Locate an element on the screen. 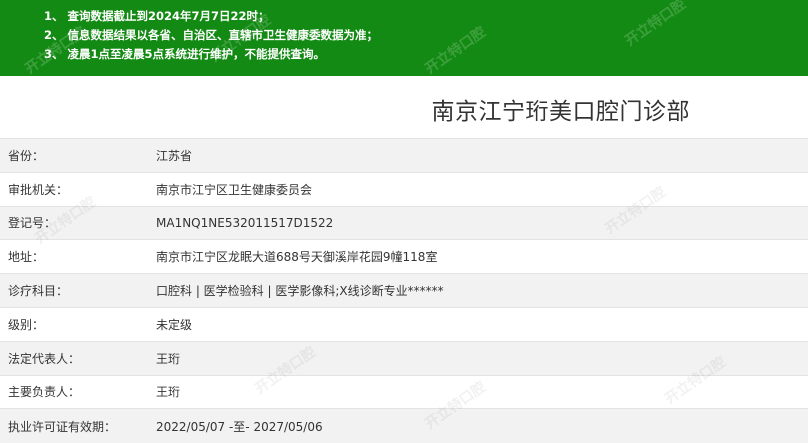 This screenshot has height=443, width=808. field-value-approval-authority: 南京市江宁区卫生健康委员会 is located at coordinates (478, 189).